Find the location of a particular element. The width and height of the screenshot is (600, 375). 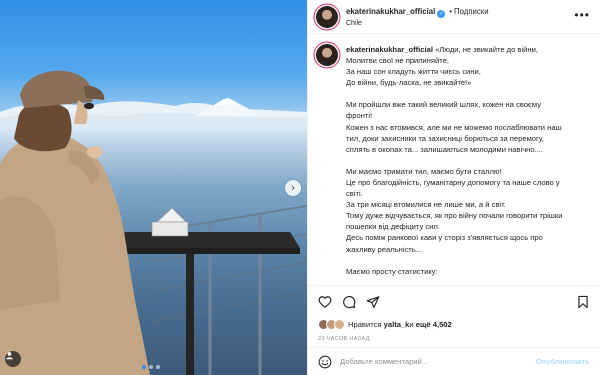

caption-line-text: «Люди, не звикайте до війни, is located at coordinates (486, 49).